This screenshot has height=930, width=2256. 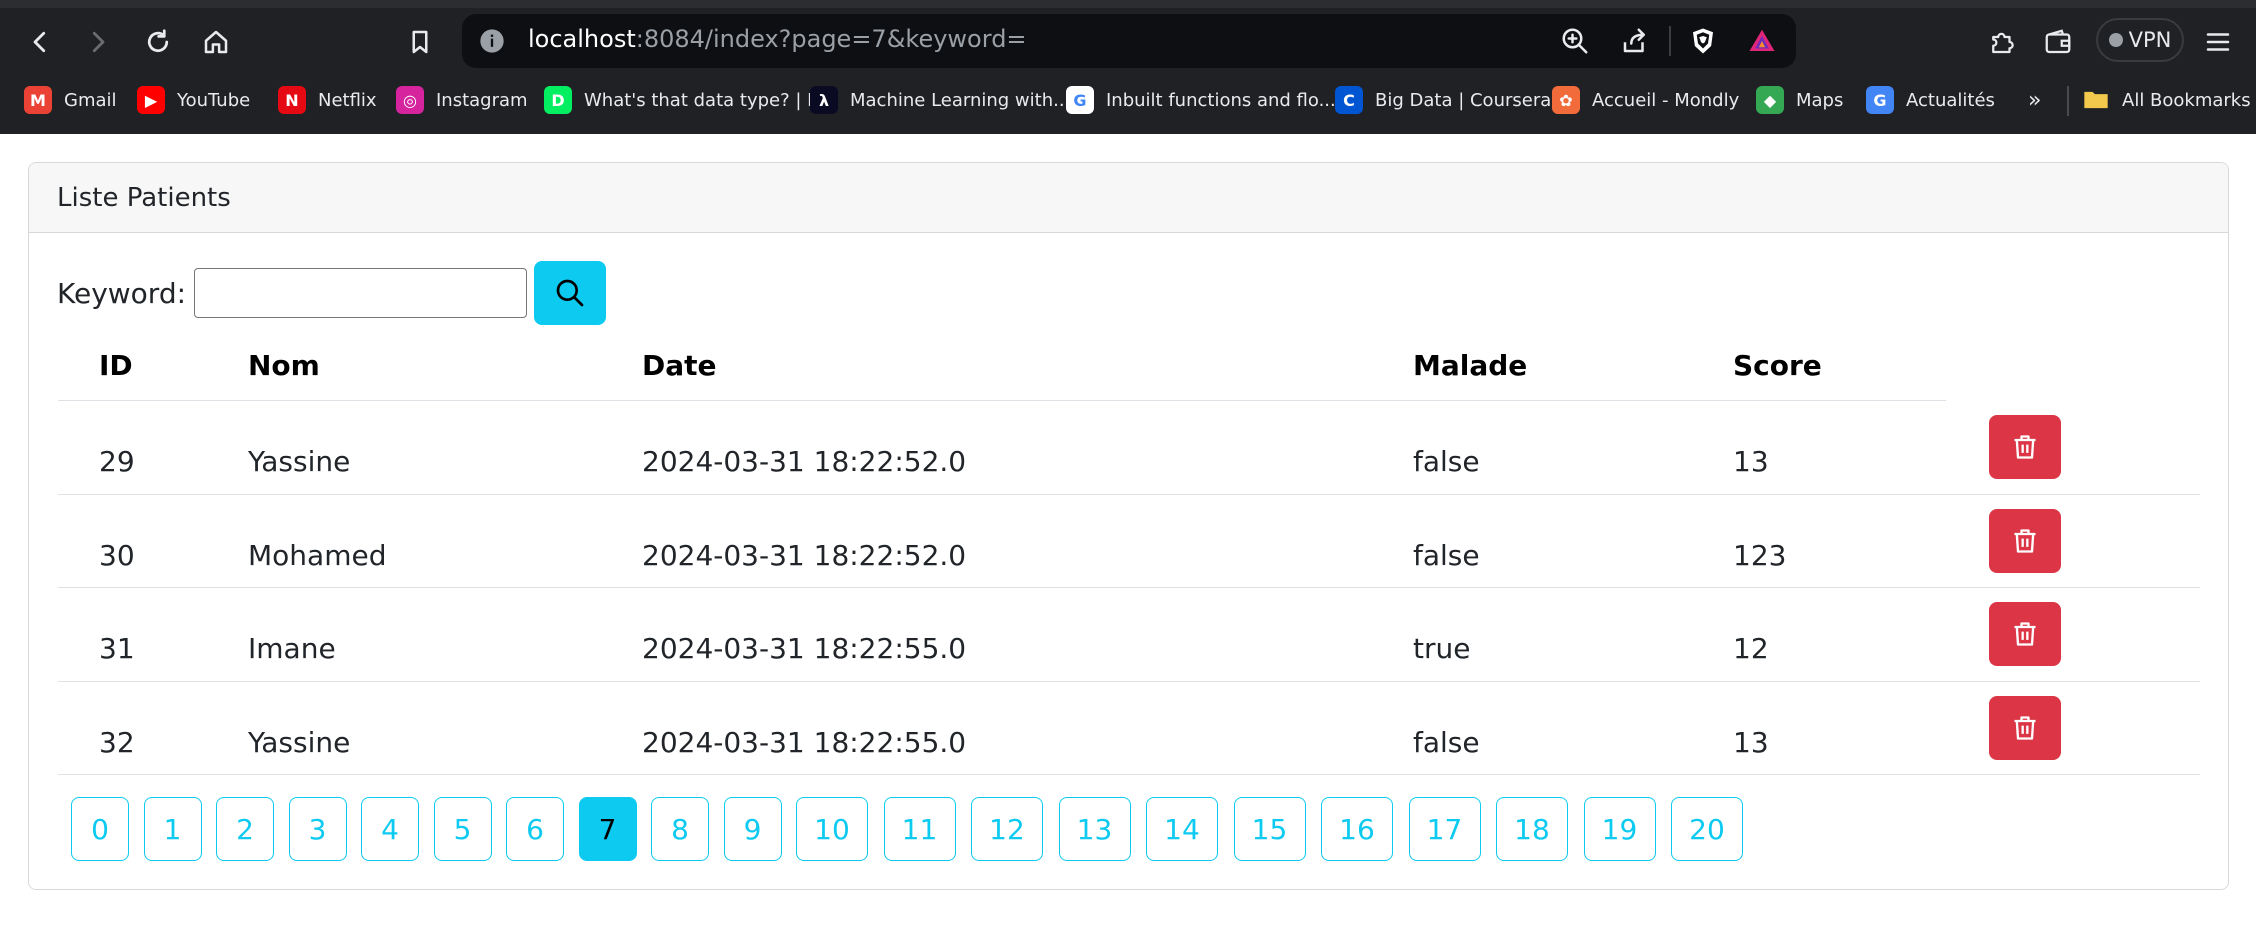 What do you see at coordinates (214, 100) in the screenshot?
I see `bookmark-label: YouTube` at bounding box center [214, 100].